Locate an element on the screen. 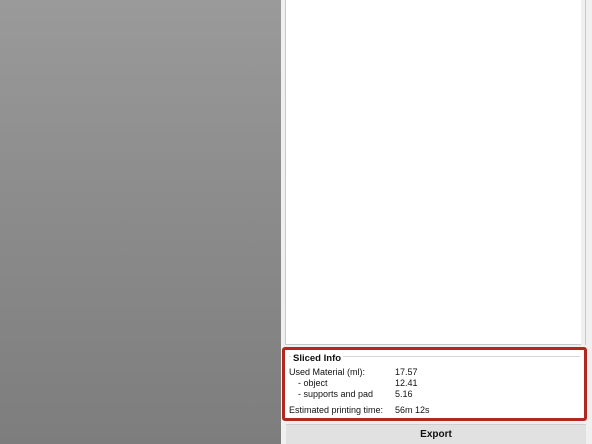  sliced-info-title: Sliced Info is located at coordinates (317, 358).